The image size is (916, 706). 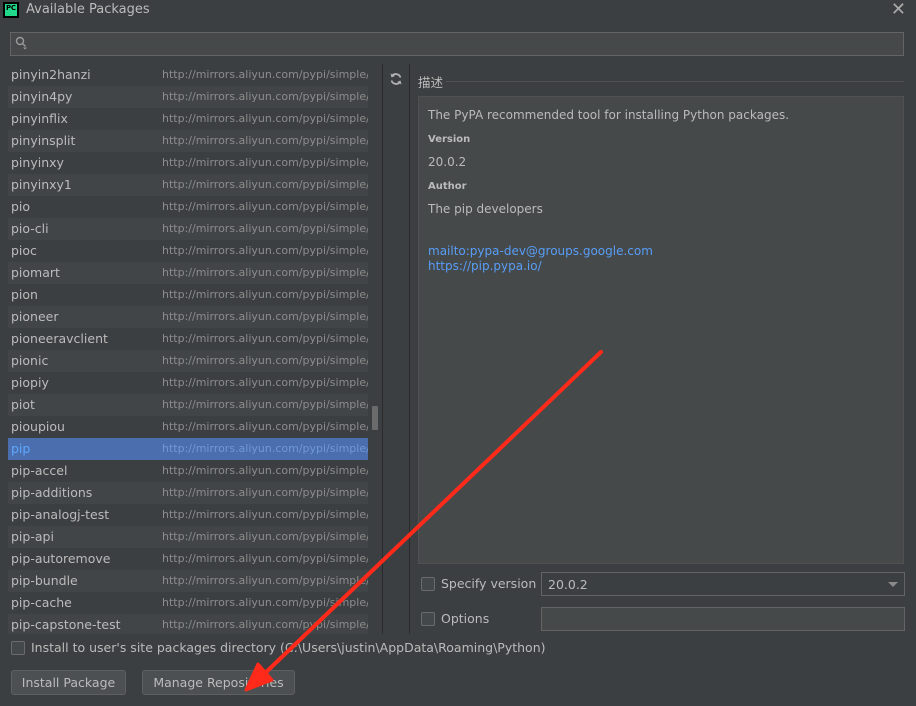 What do you see at coordinates (723, 584) in the screenshot?
I see `version-dropdown: 20.0.2` at bounding box center [723, 584].